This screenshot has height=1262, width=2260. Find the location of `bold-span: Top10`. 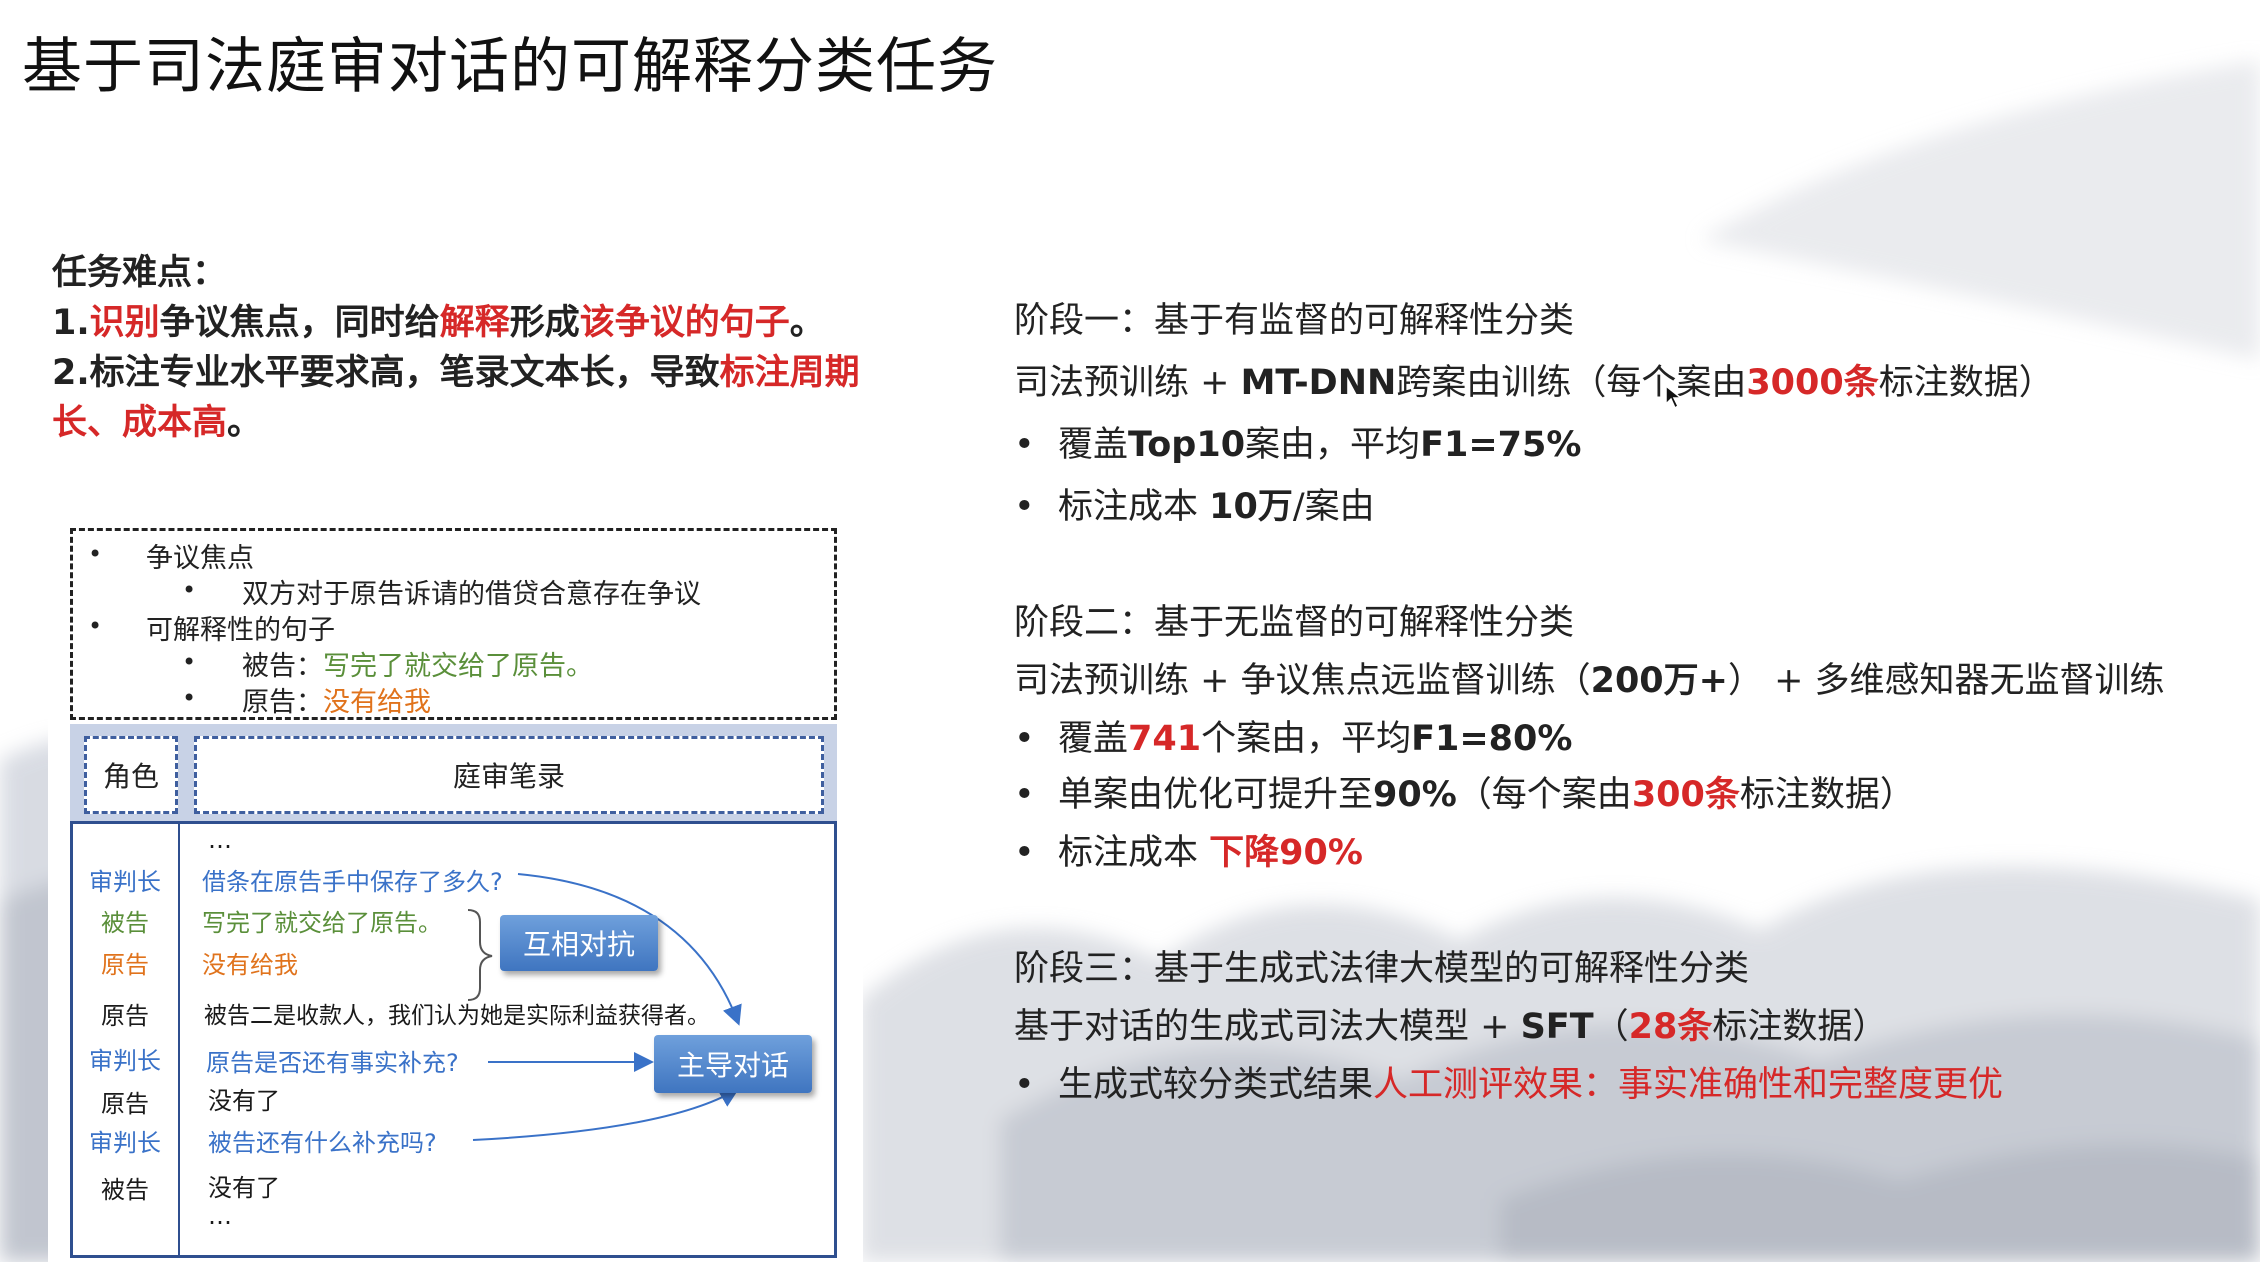

bold-span: Top10 is located at coordinates (1187, 445).